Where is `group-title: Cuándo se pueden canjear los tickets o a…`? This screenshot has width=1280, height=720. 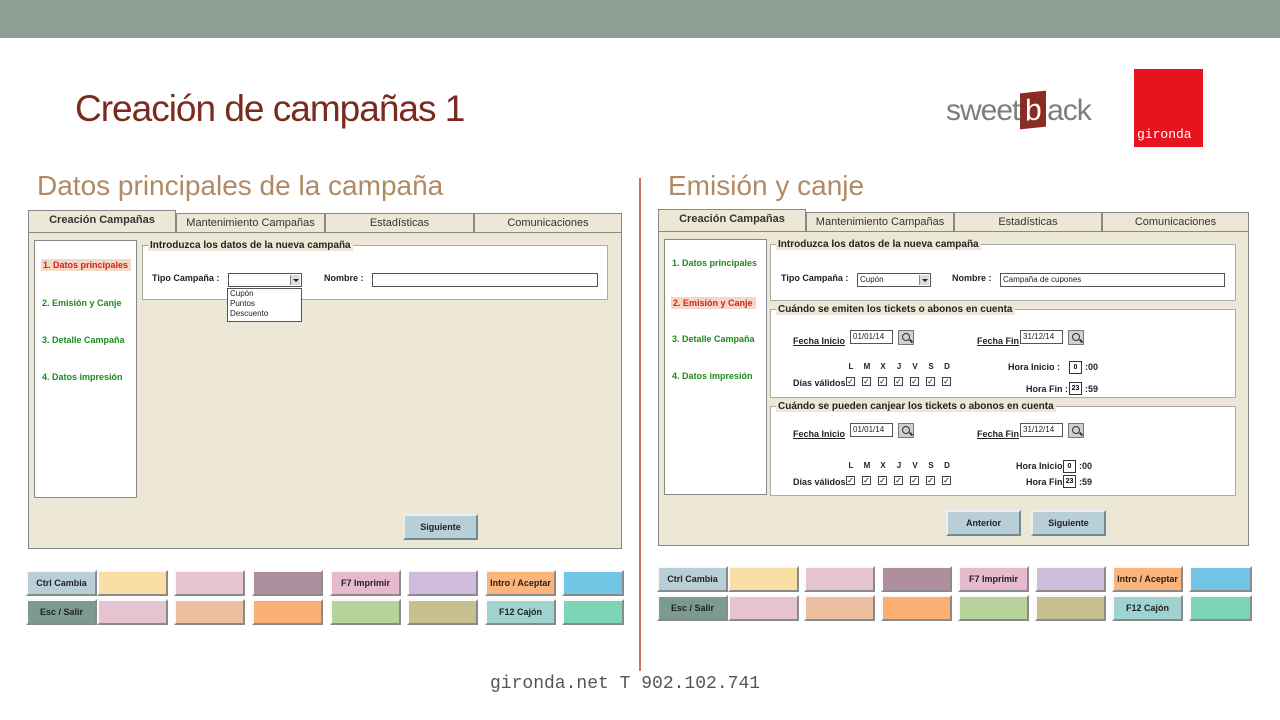 group-title: Cuándo se pueden canjear los tickets o a… is located at coordinates (916, 406).